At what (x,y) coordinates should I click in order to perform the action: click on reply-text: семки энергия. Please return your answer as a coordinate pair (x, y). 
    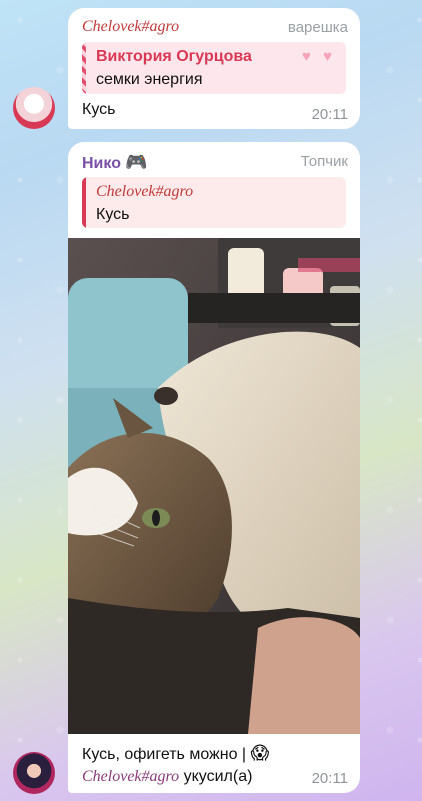
    Looking at the image, I should click on (149, 79).